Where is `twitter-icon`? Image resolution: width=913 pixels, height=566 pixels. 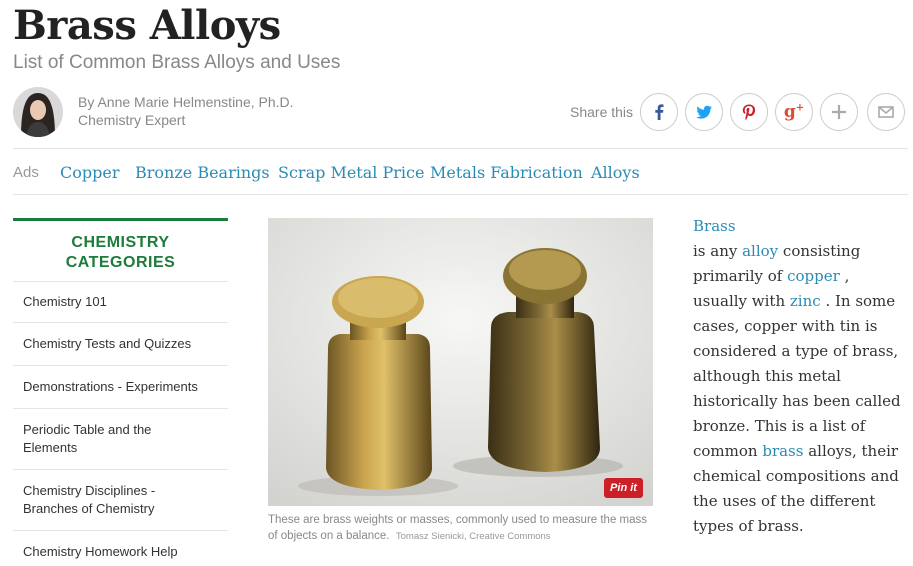
twitter-icon is located at coordinates (704, 112).